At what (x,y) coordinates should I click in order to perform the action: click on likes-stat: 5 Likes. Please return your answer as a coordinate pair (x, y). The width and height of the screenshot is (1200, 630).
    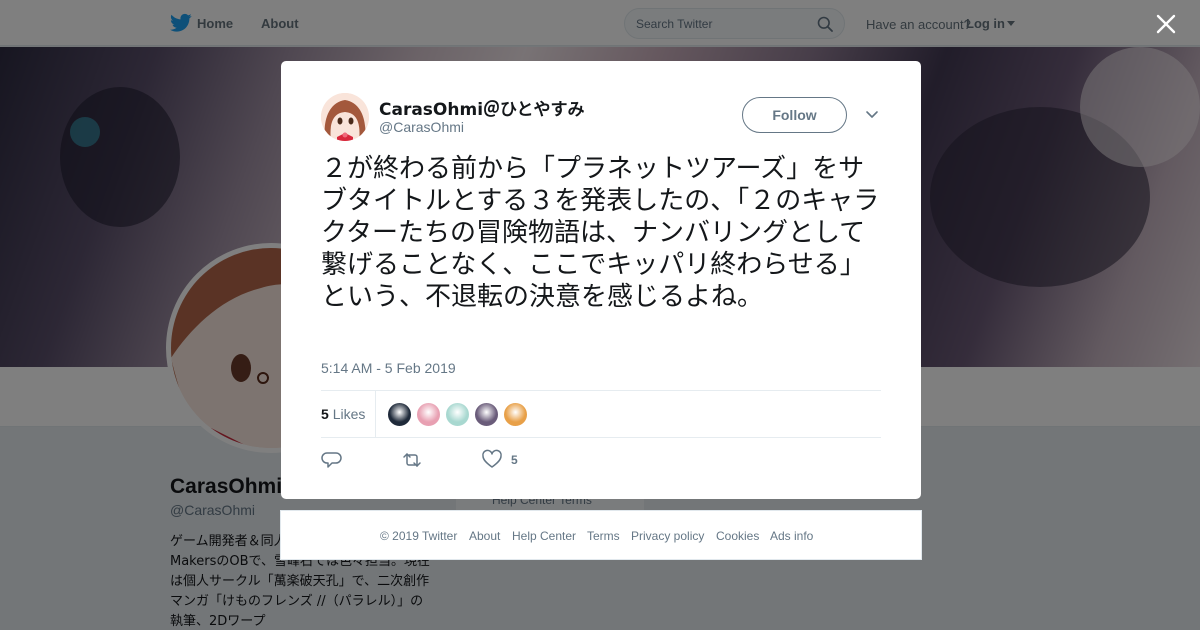
    Looking at the image, I should click on (343, 414).